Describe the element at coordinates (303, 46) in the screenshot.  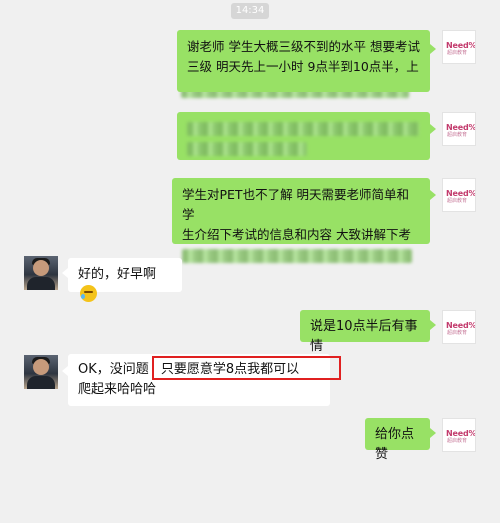
I see `message-1-line-1: 谢老师 学生大概三级不到的水平 想要考试` at that location.